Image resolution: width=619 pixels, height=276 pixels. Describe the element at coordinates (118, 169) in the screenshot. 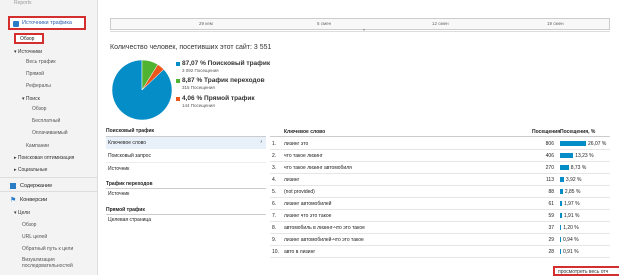

I see `menu-item-source: Источник` at that location.